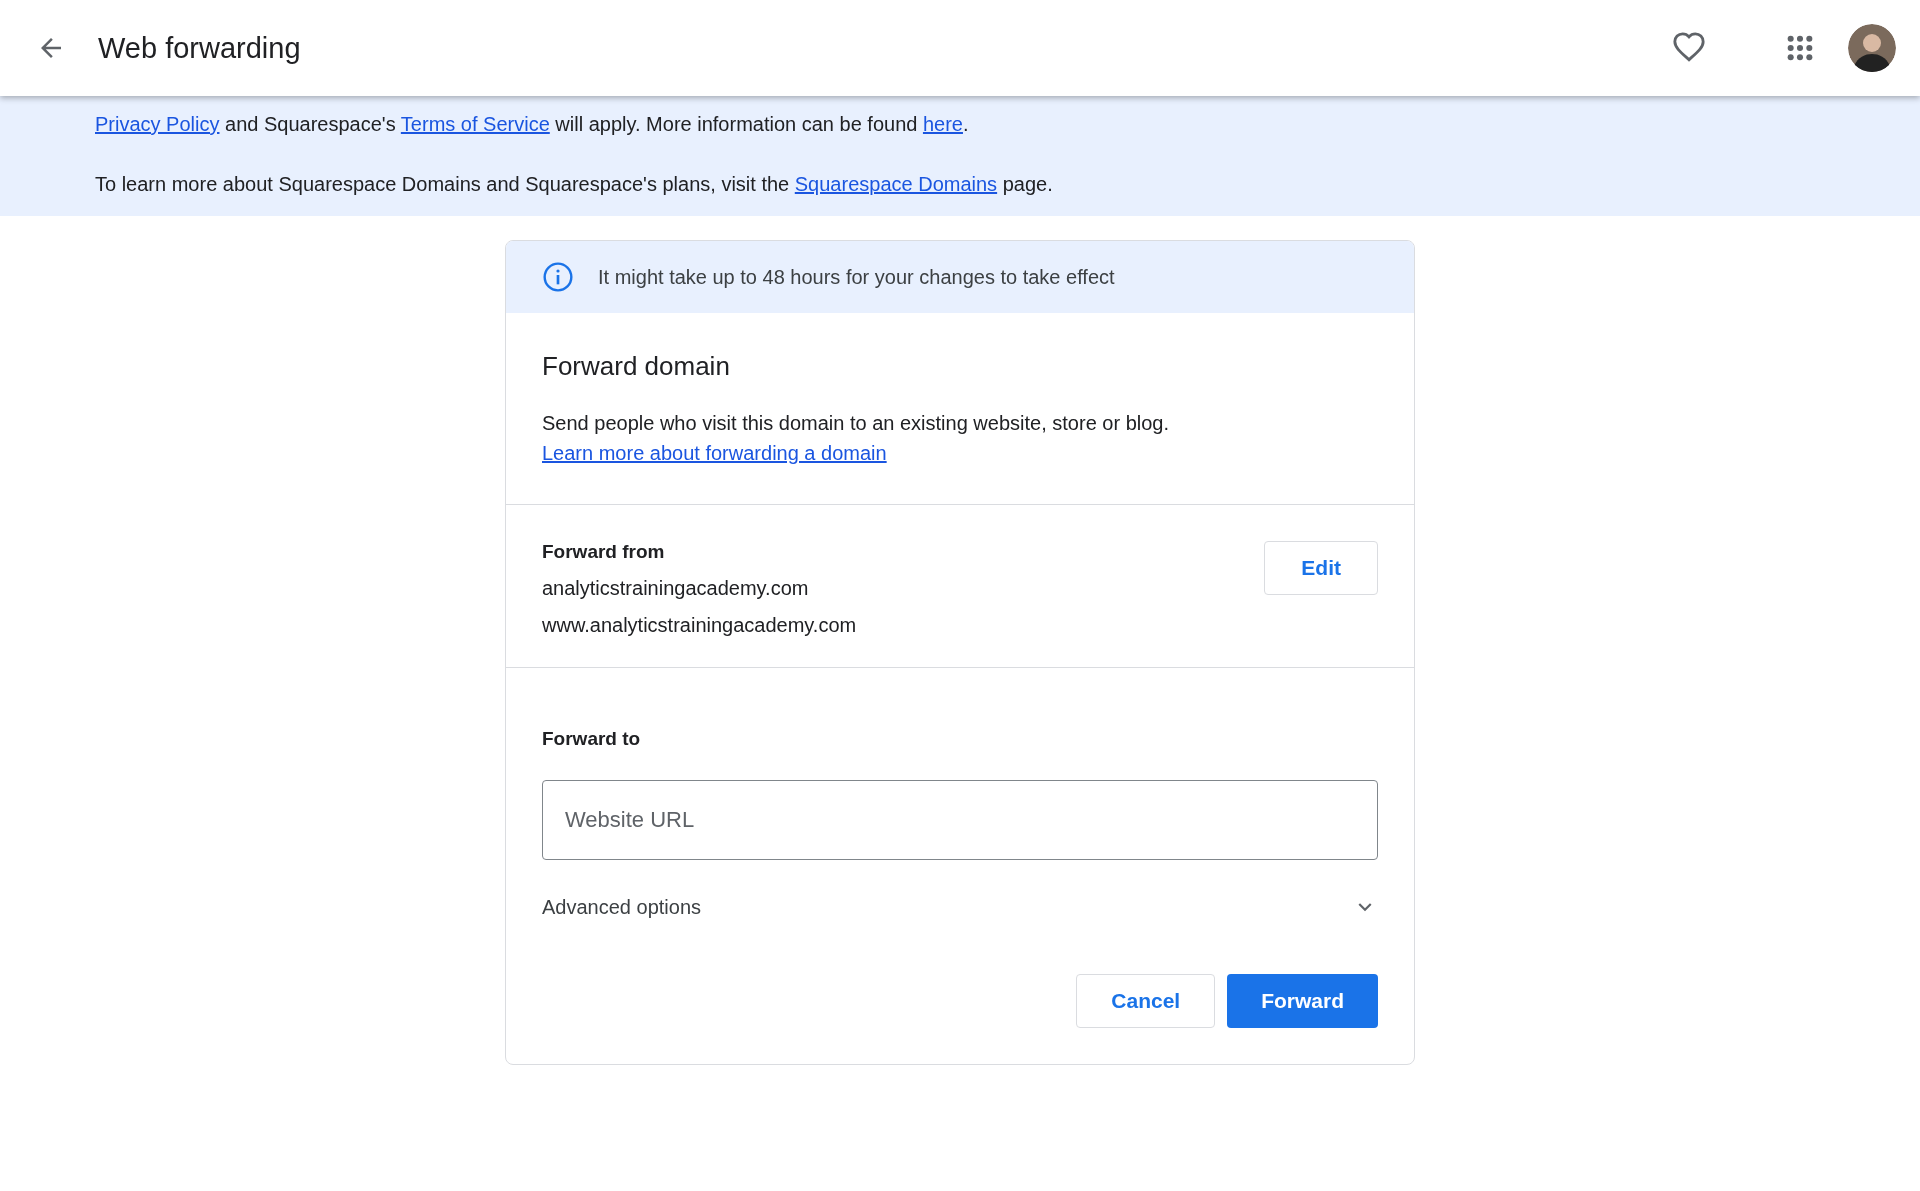  What do you see at coordinates (475, 124) in the screenshot?
I see `text-link: Terms of Service` at bounding box center [475, 124].